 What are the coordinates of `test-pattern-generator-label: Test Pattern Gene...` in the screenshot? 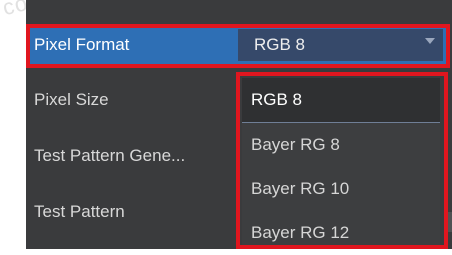 It's located at (110, 155).